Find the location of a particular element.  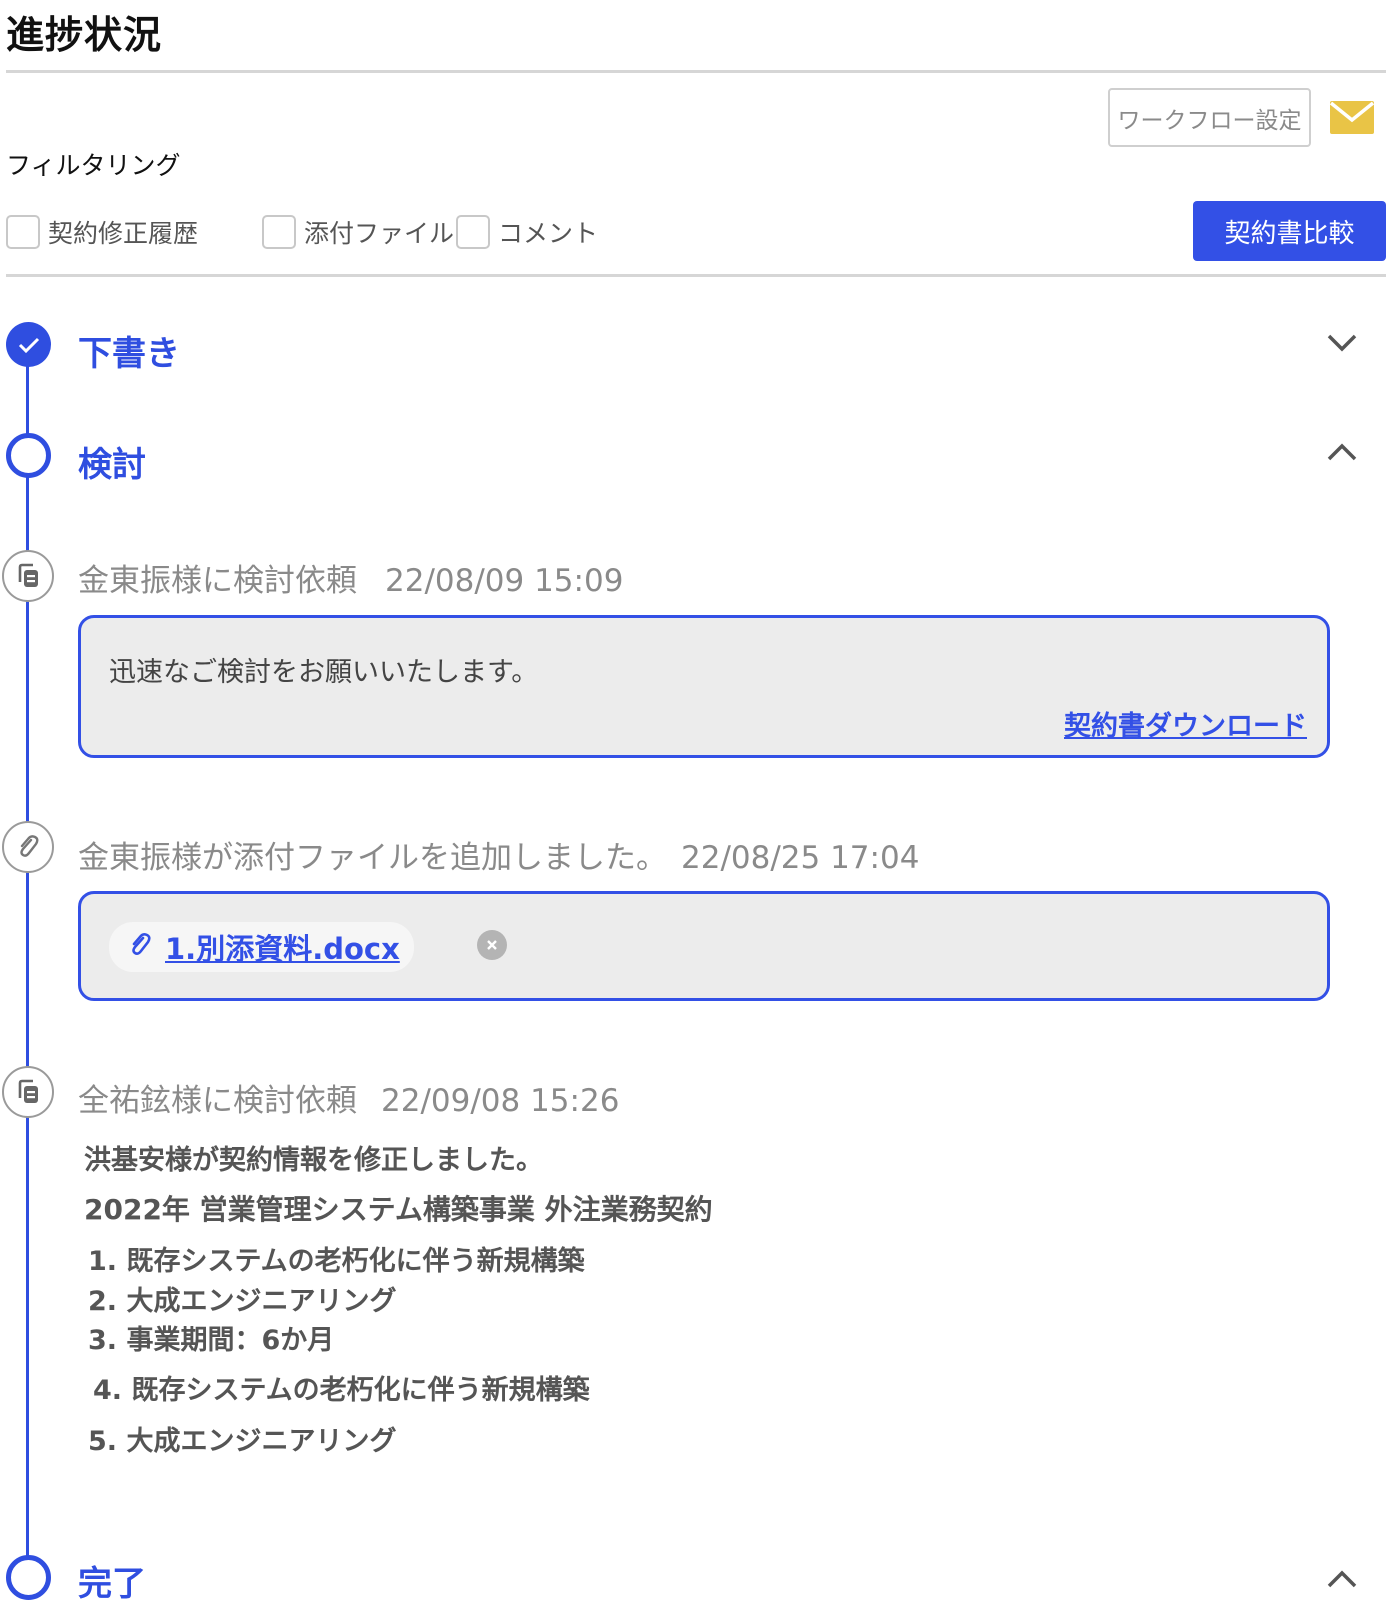

step-complete-label: 完了 is located at coordinates (112, 1580).